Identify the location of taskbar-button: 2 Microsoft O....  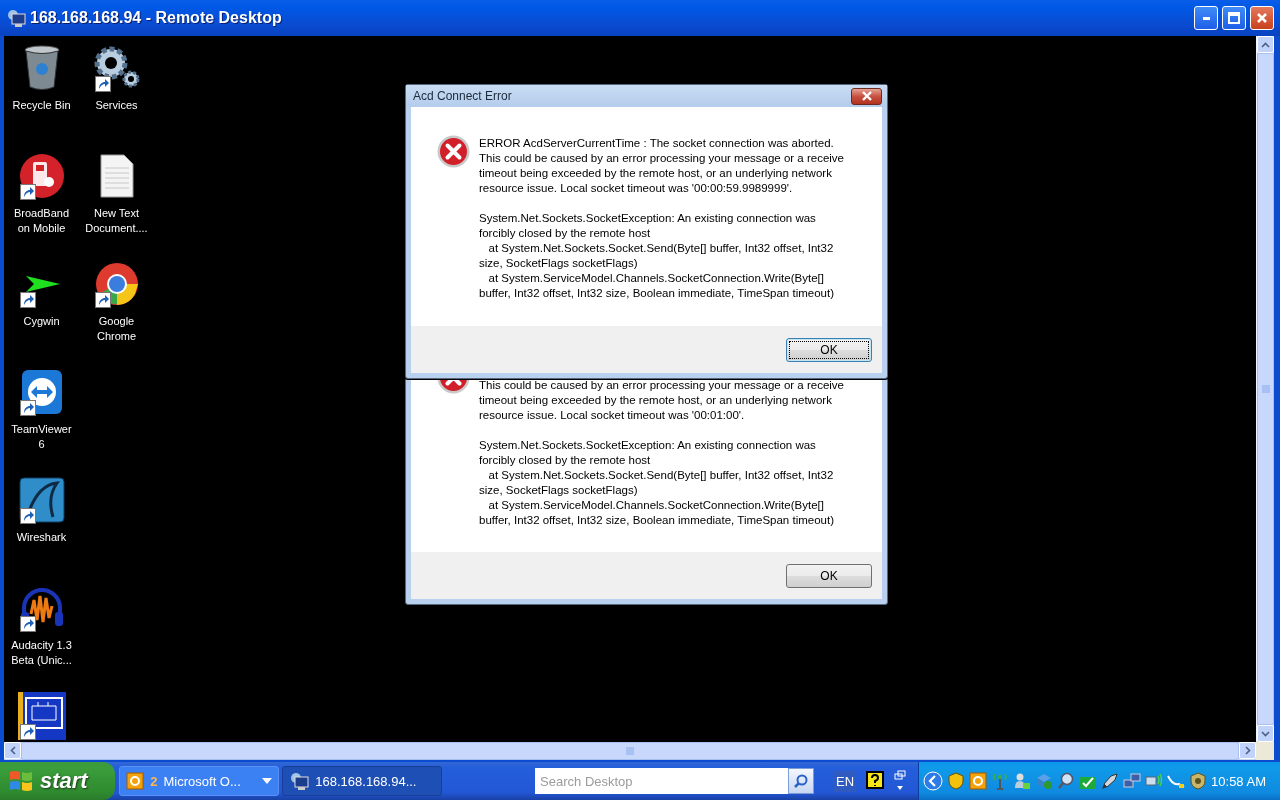
(199, 781).